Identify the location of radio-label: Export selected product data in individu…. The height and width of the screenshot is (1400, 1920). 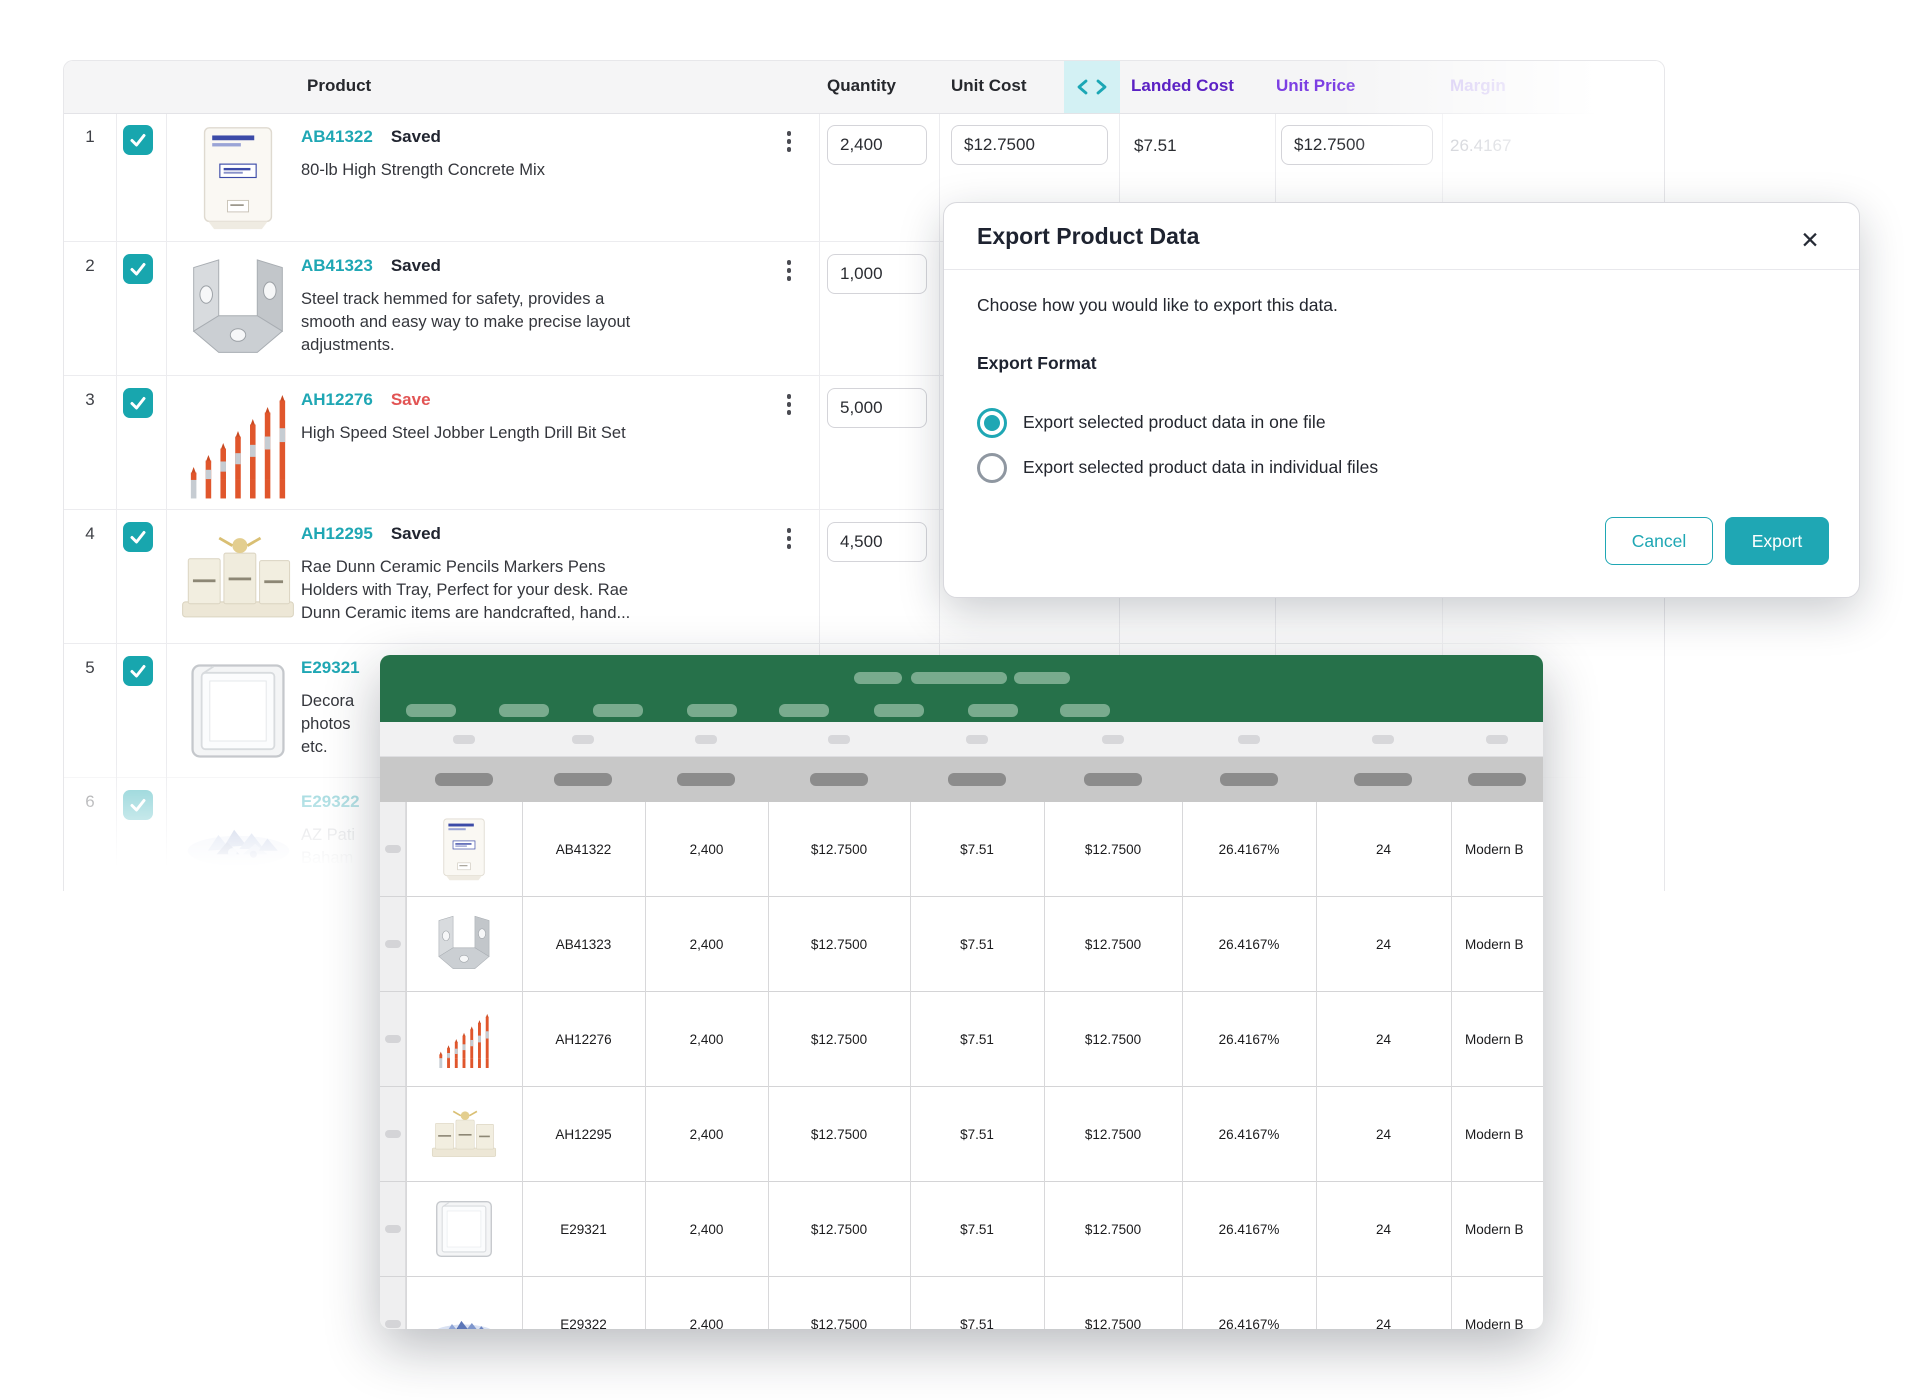
(1201, 467).